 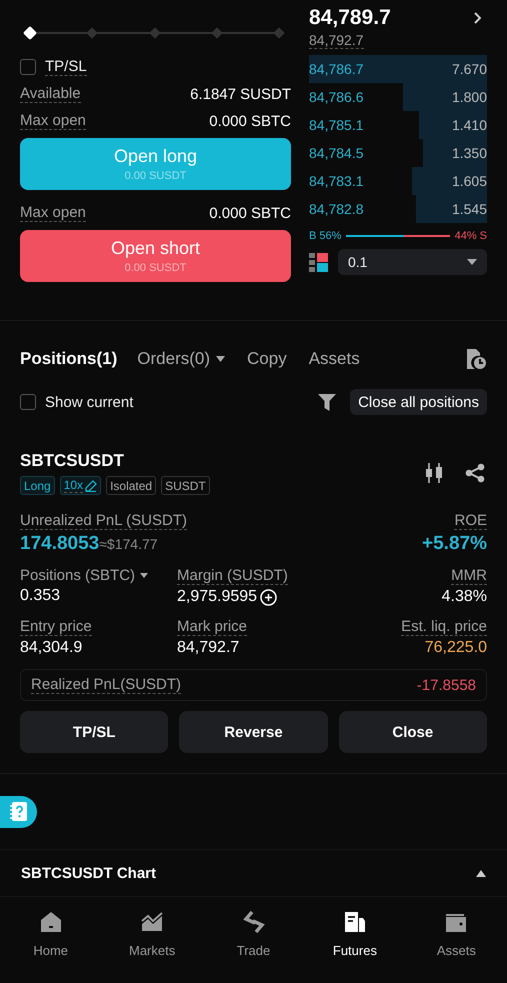 What do you see at coordinates (455, 648) in the screenshot?
I see `liquidation-price-value: 76,225.0` at bounding box center [455, 648].